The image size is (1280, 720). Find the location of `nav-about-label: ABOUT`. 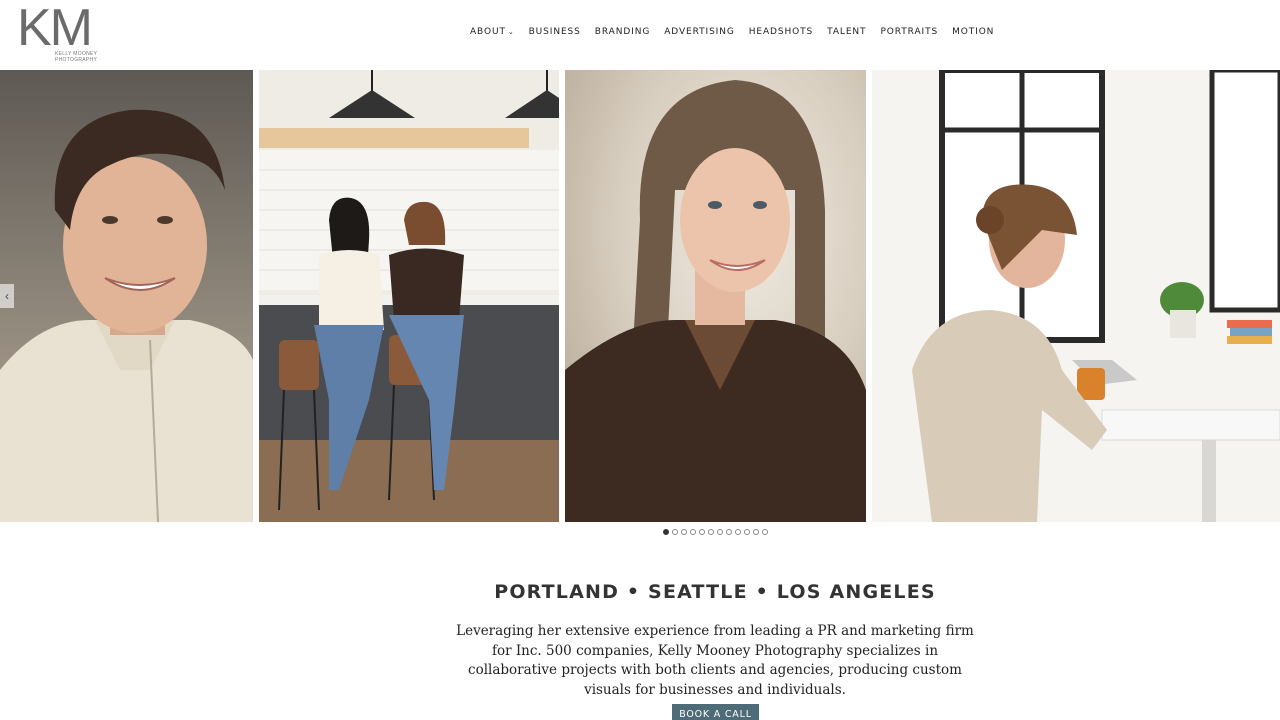

nav-about-label: ABOUT is located at coordinates (488, 32).